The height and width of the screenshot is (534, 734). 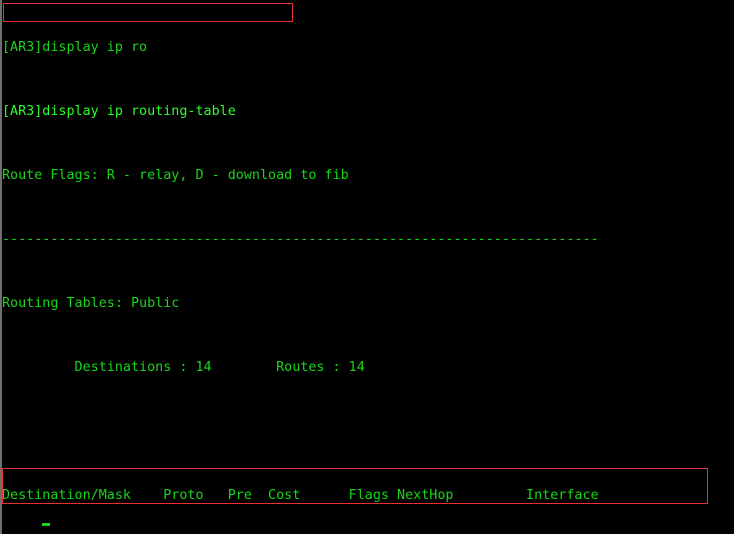 I want to click on command-line: [AR3]display ip routing-table, so click(x=368, y=112).